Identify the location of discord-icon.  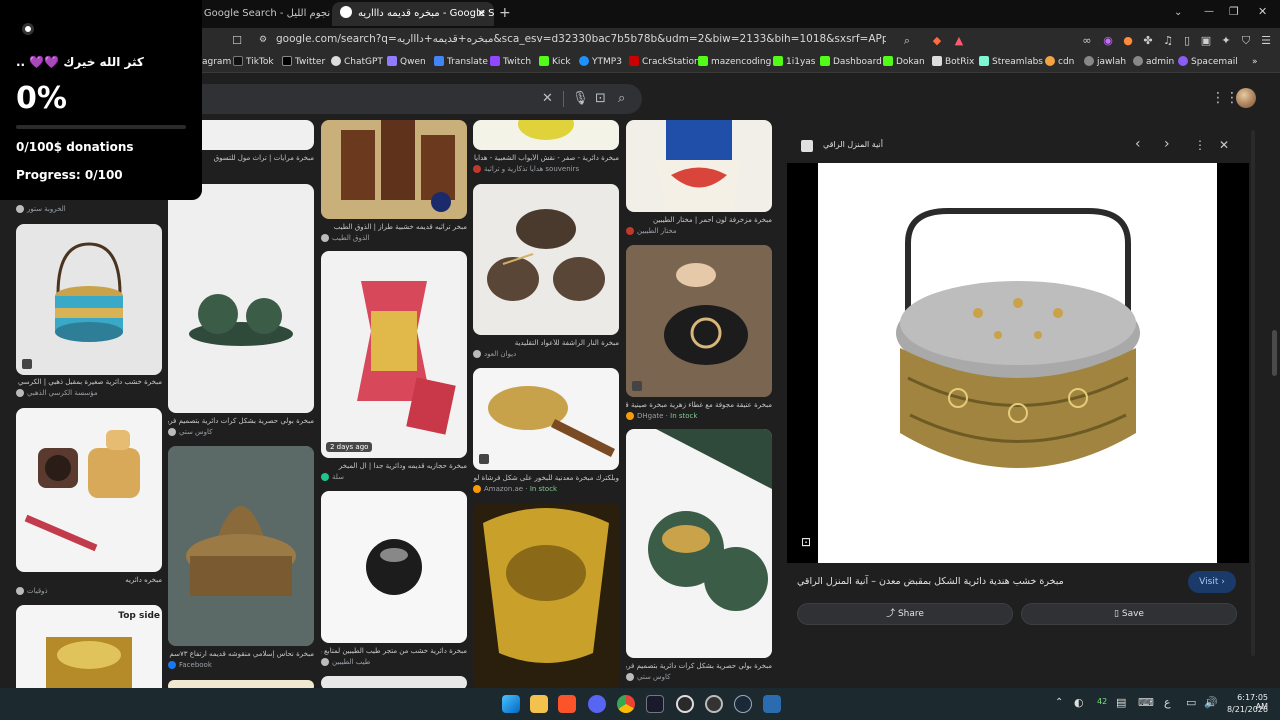
(597, 704).